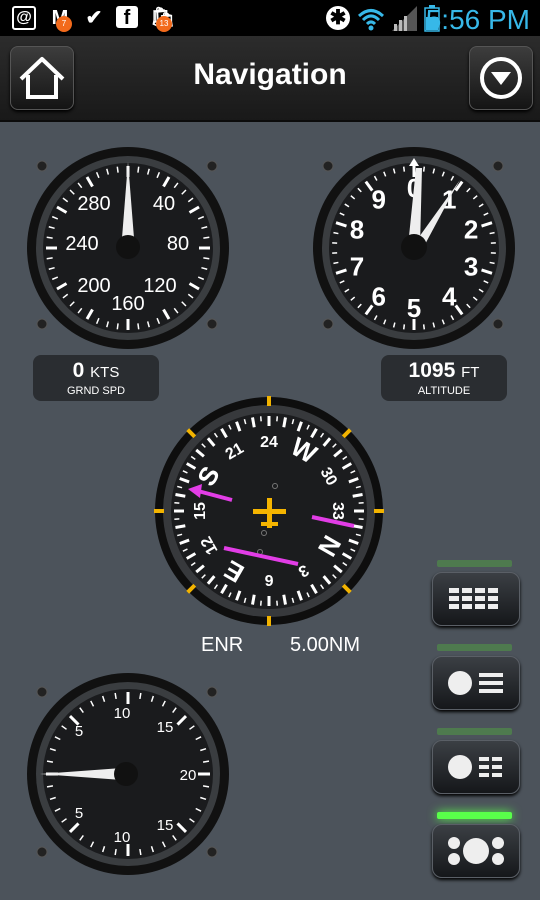 The width and height of the screenshot is (540, 900). Describe the element at coordinates (94, 18) in the screenshot. I see `checkmark-app-icon: ✔` at that location.